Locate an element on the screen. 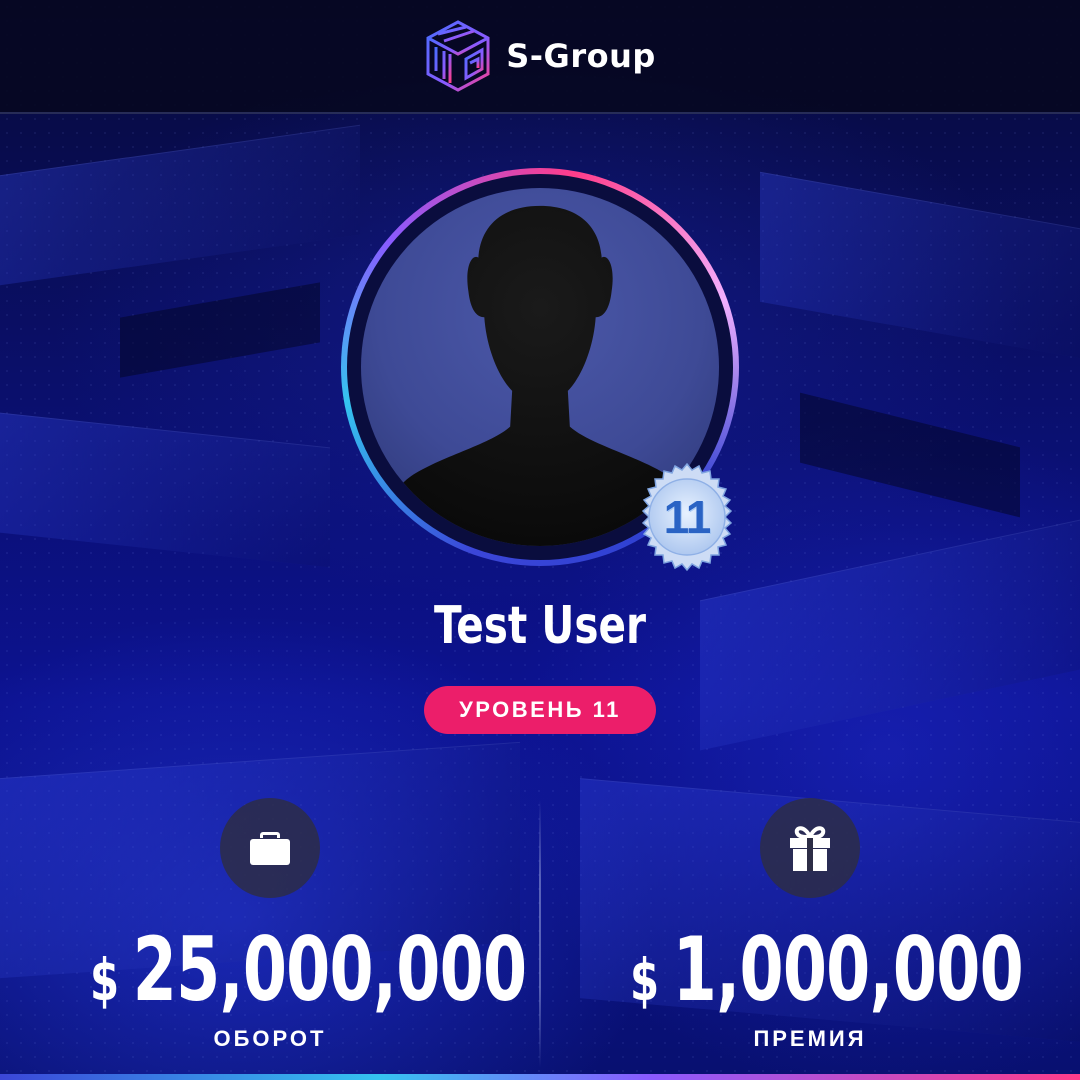  bonus-icon-circle is located at coordinates (810, 848).